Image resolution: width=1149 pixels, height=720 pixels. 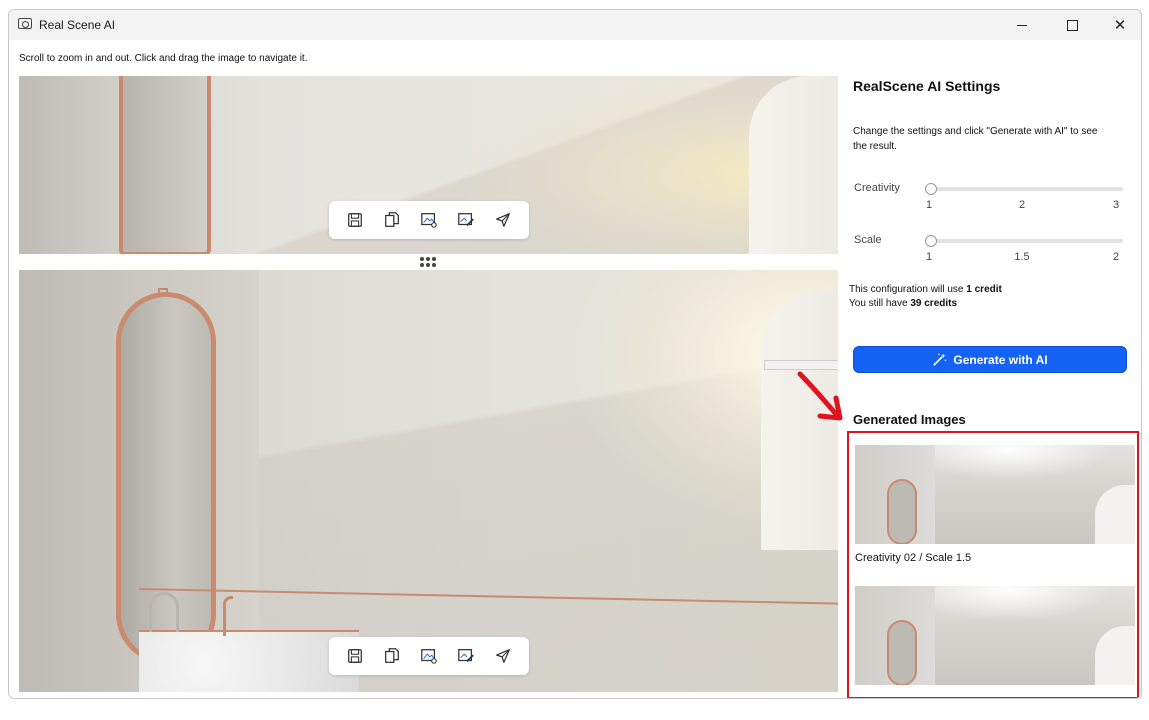 I want to click on minimize-icon, so click(x=1022, y=25).